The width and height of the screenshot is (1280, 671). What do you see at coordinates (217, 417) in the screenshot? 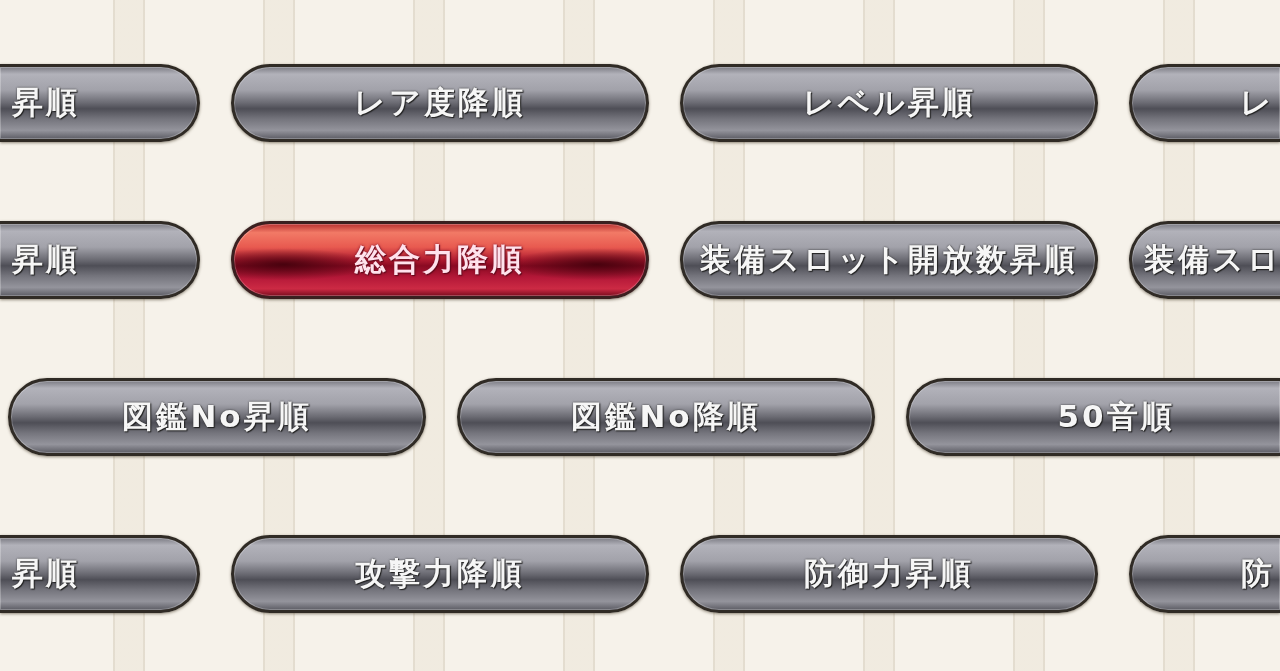
I see `sort-button: 図鑑No昇順` at bounding box center [217, 417].